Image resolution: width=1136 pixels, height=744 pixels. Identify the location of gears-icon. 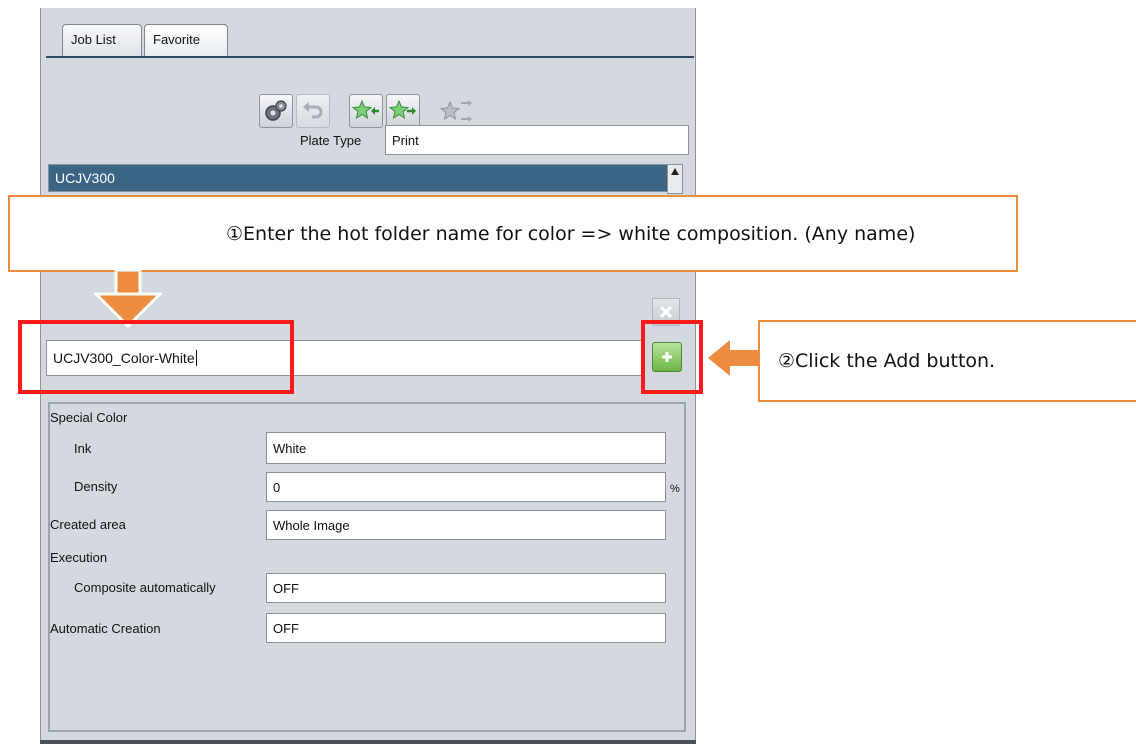
(276, 110).